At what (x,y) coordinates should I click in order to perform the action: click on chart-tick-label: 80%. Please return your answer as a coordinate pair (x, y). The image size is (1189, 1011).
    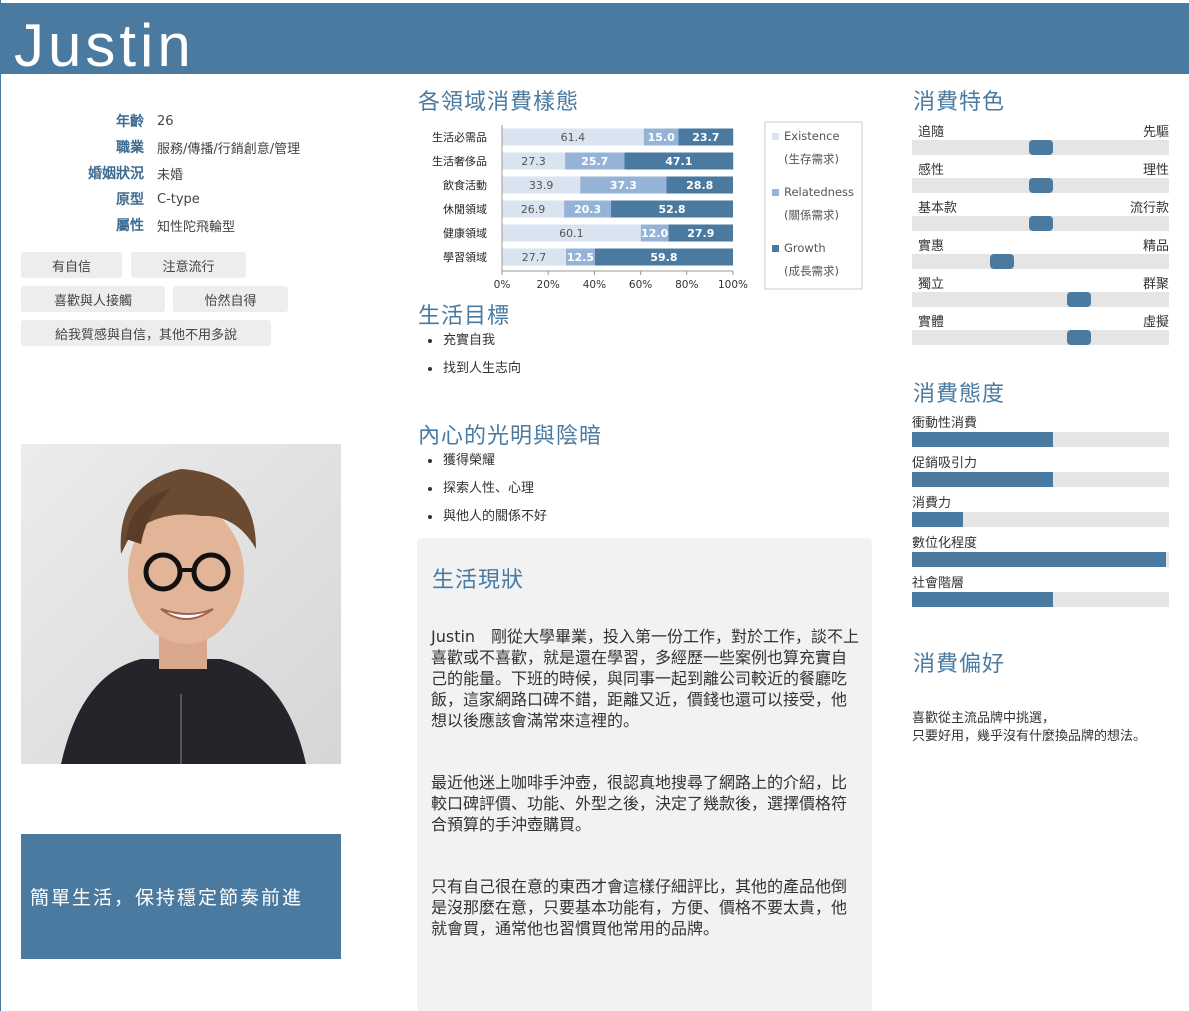
    Looking at the image, I should click on (686, 285).